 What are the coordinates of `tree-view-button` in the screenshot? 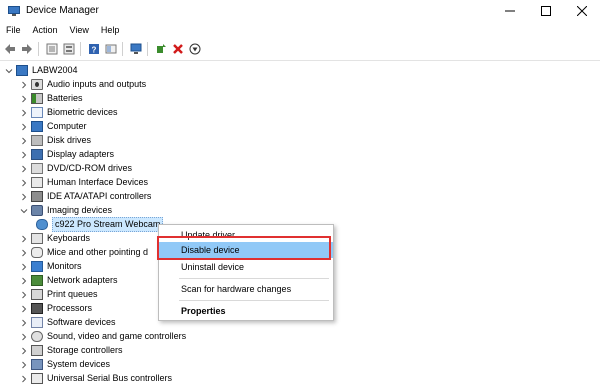 It's located at (52, 49).